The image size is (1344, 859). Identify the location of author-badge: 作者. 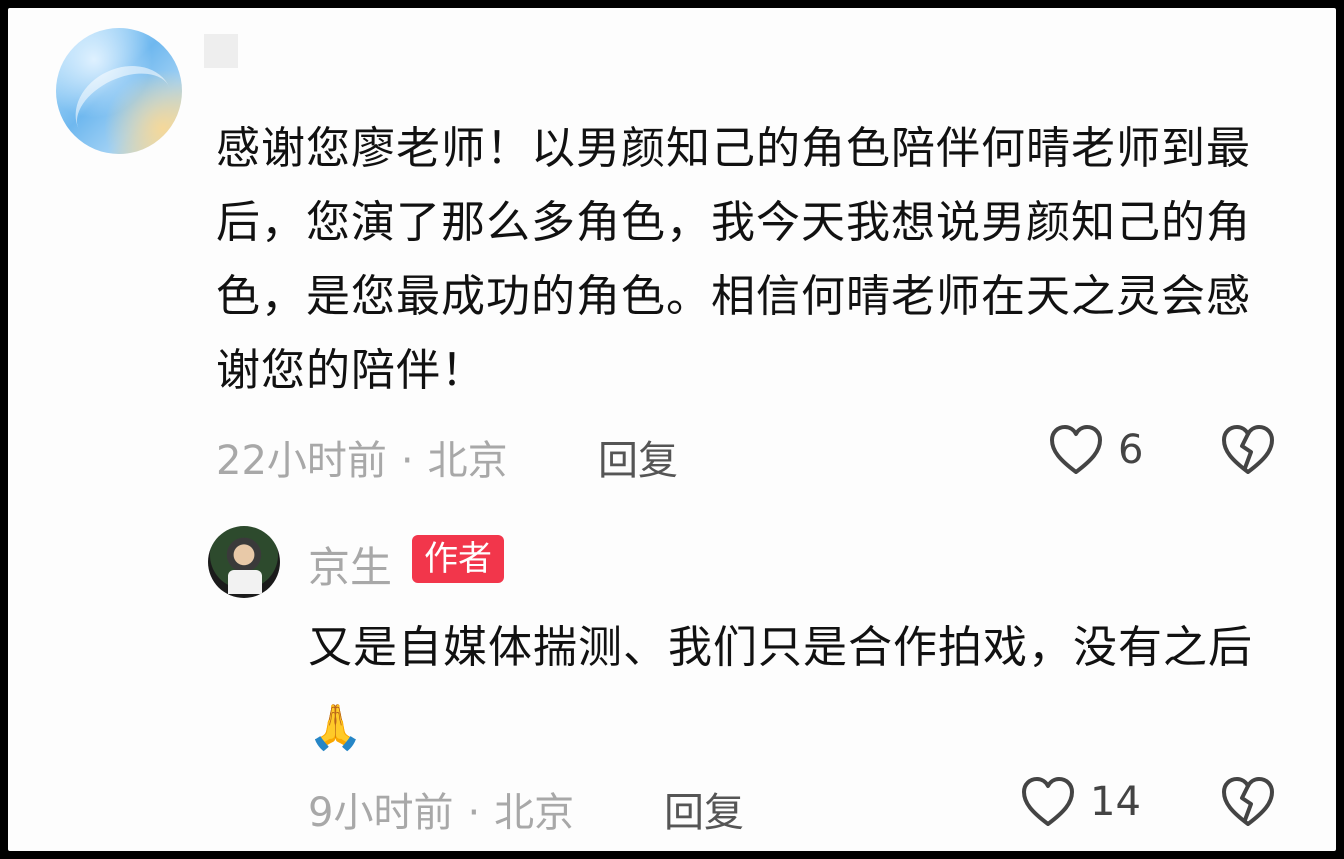
(458, 559).